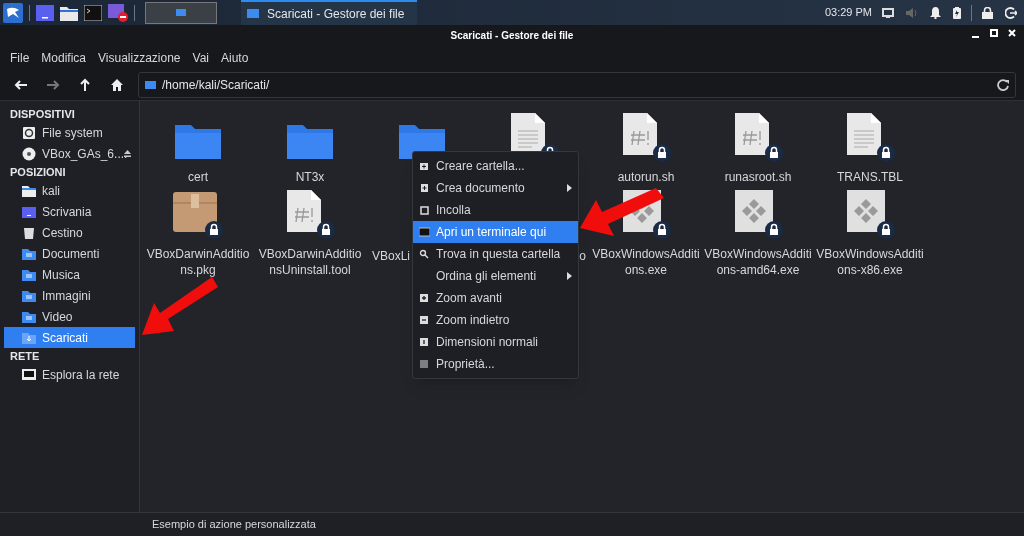 The width and height of the screenshot is (1024, 536). Describe the element at coordinates (1003, 85) in the screenshot. I see `reload-icon` at that location.